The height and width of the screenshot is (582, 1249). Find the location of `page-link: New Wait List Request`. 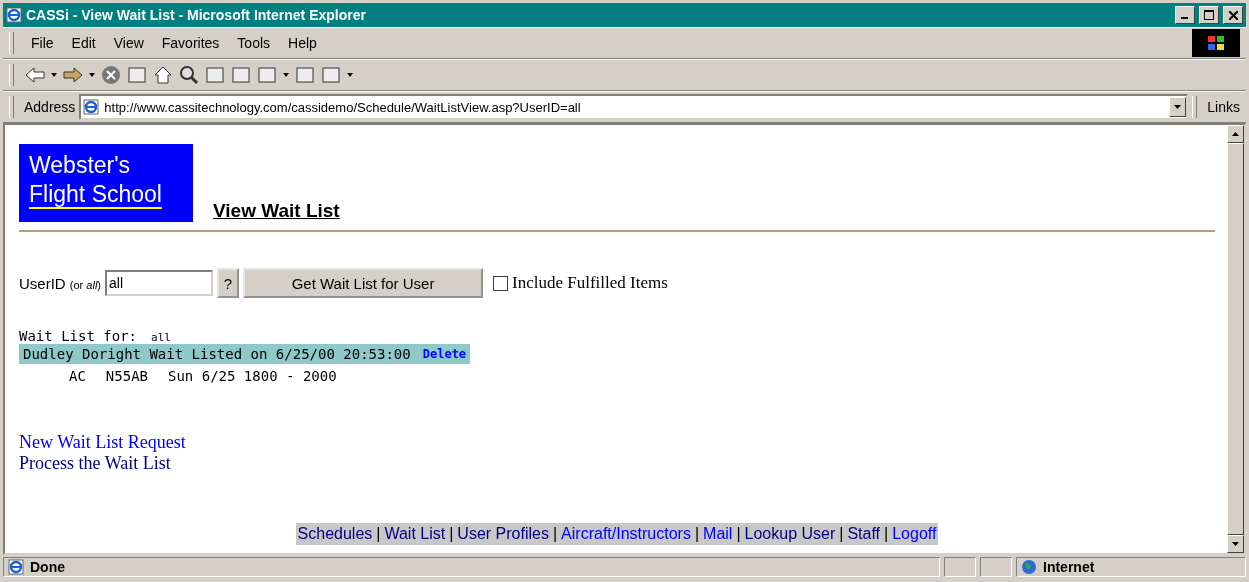

page-link: New Wait List Request is located at coordinates (102, 442).